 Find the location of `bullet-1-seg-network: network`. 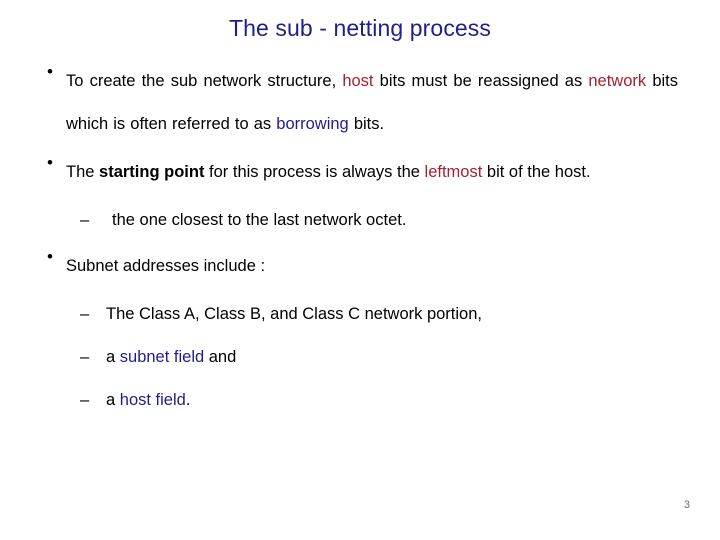

bullet-1-seg-network: network is located at coordinates (617, 81).